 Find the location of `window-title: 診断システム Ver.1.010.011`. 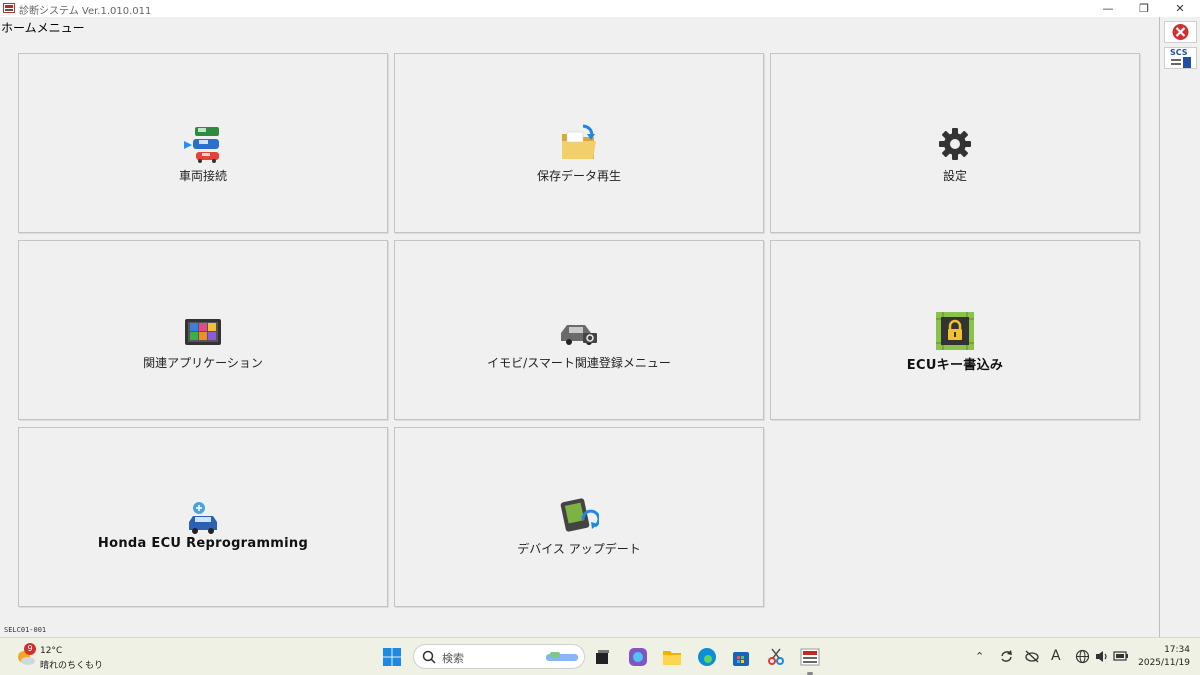

window-title: 診断システム Ver.1.010.011 is located at coordinates (85, 11).